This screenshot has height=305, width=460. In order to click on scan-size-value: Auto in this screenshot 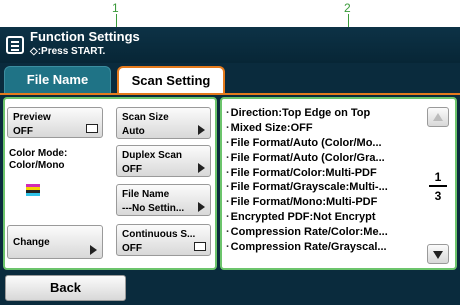, I will do `click(133, 131)`.